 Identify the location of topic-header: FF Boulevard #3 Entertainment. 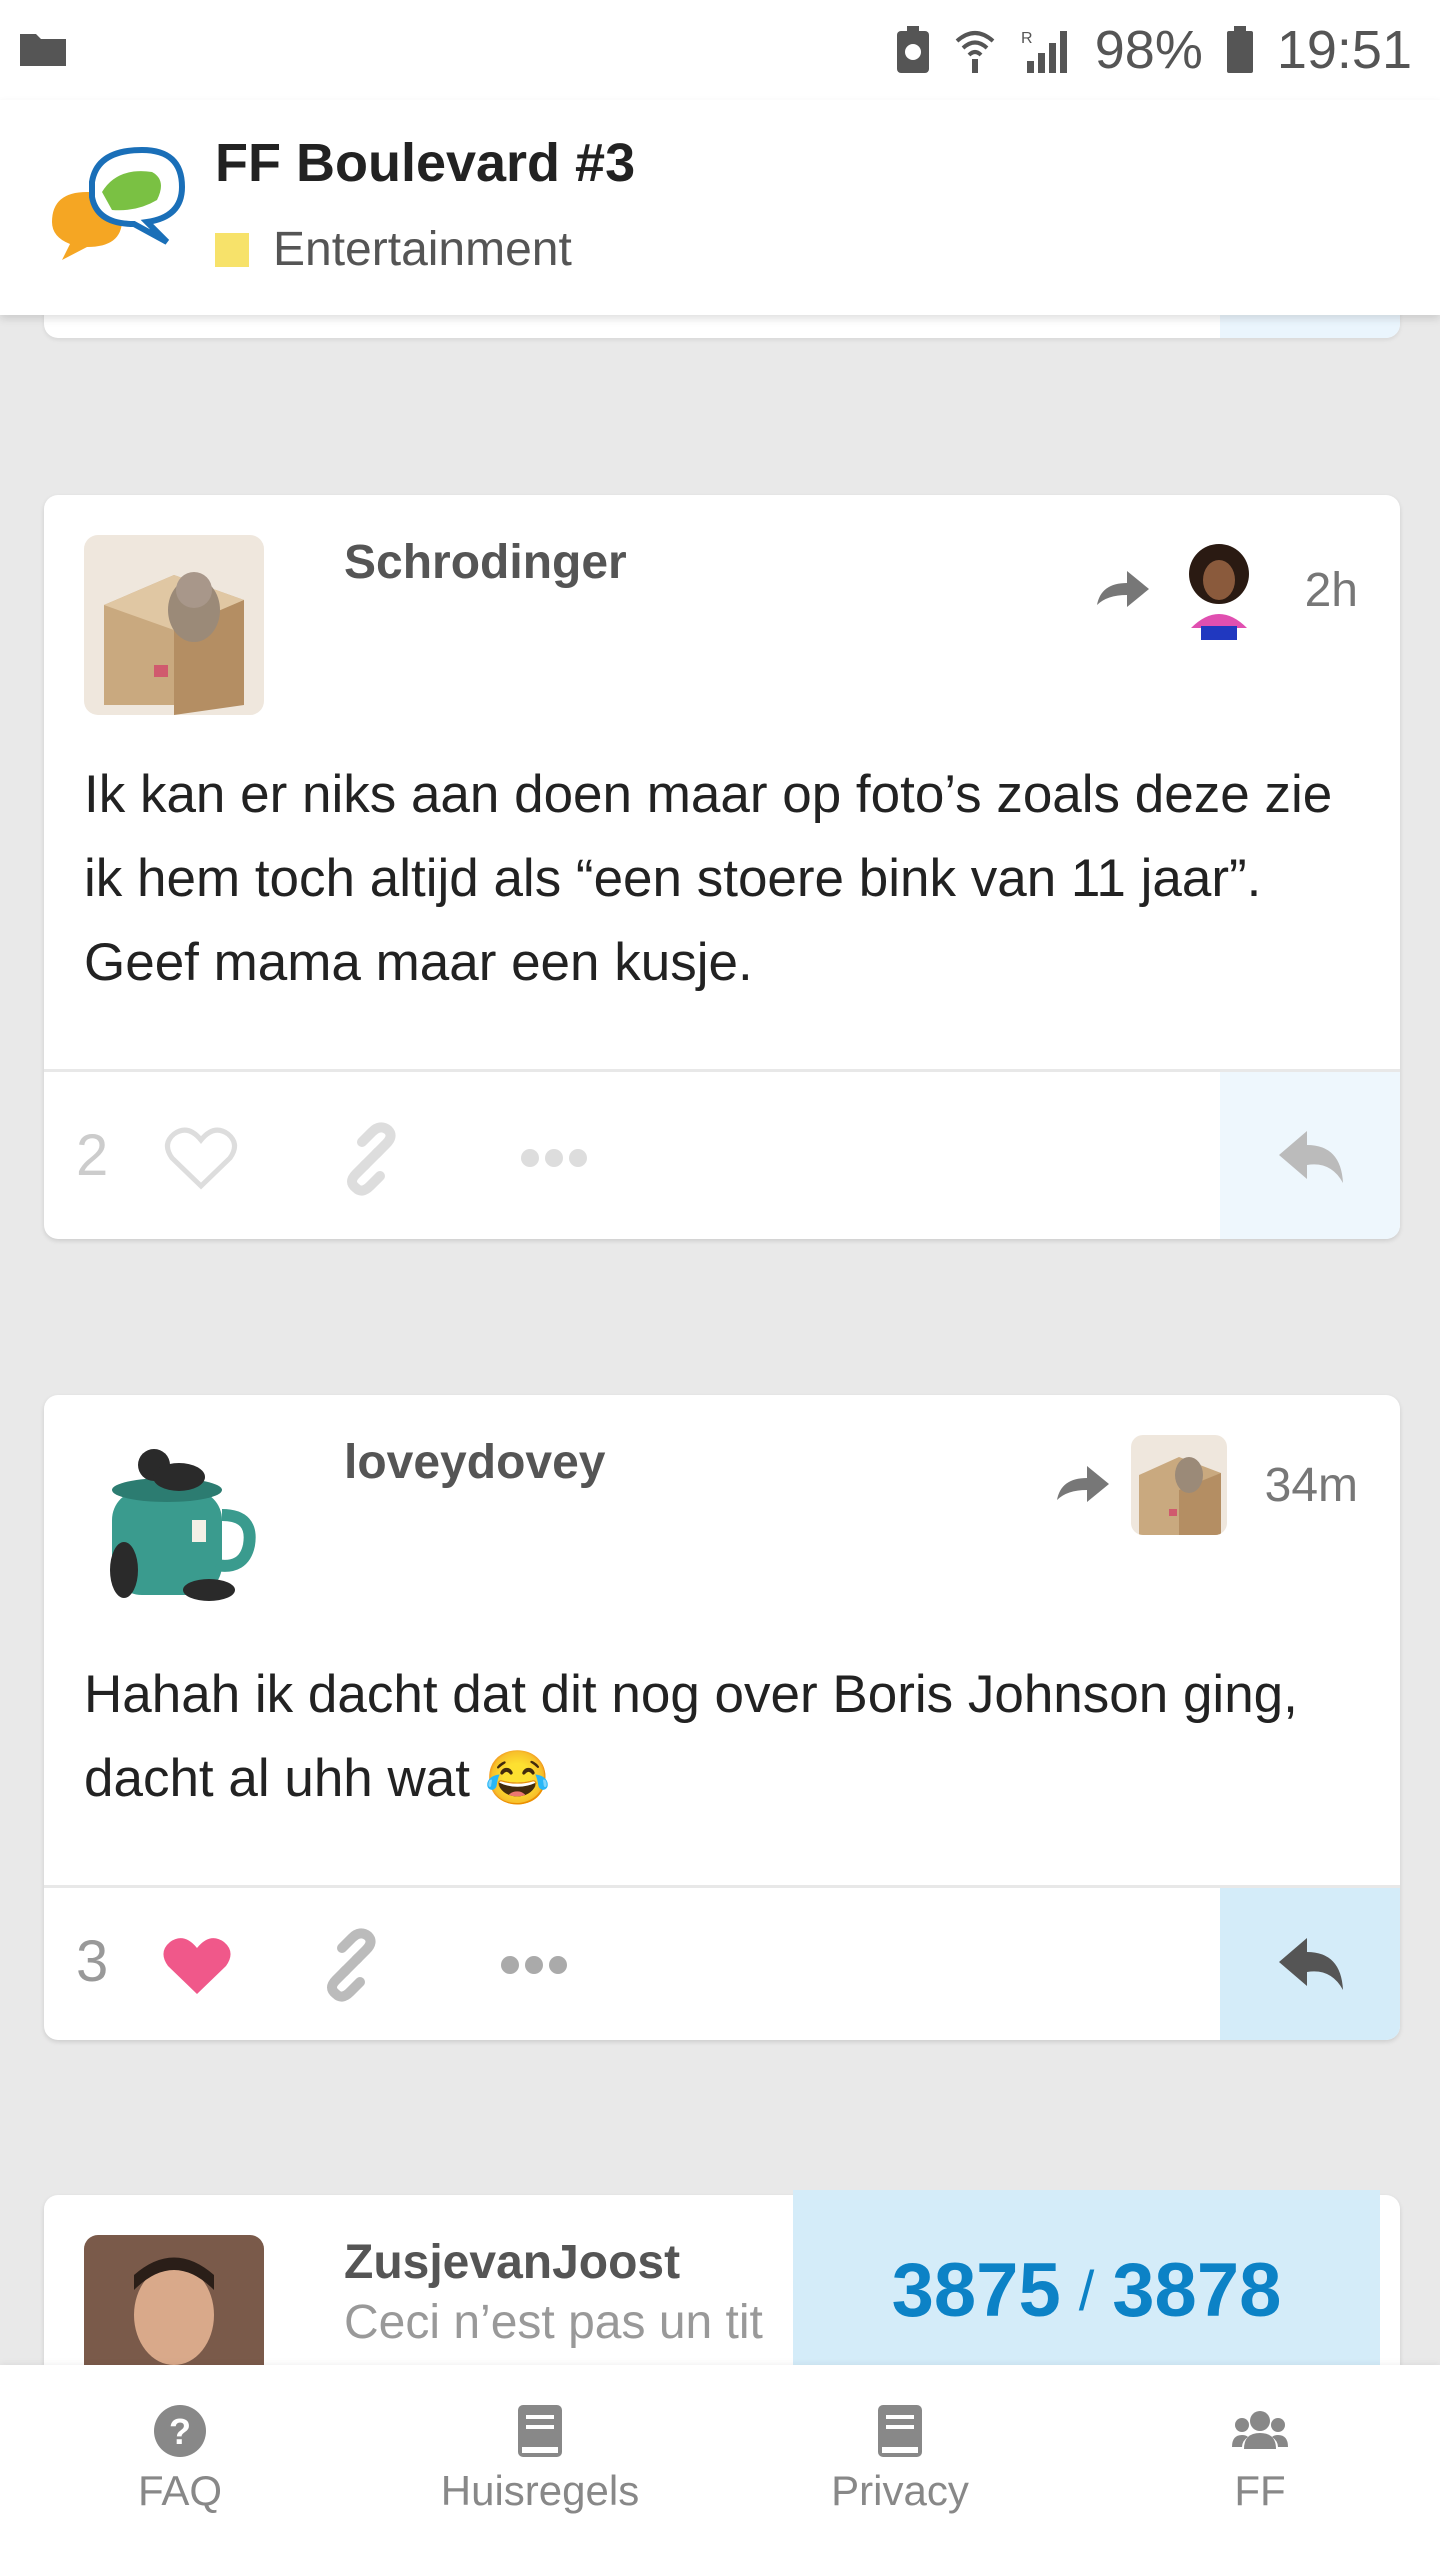
(720, 207).